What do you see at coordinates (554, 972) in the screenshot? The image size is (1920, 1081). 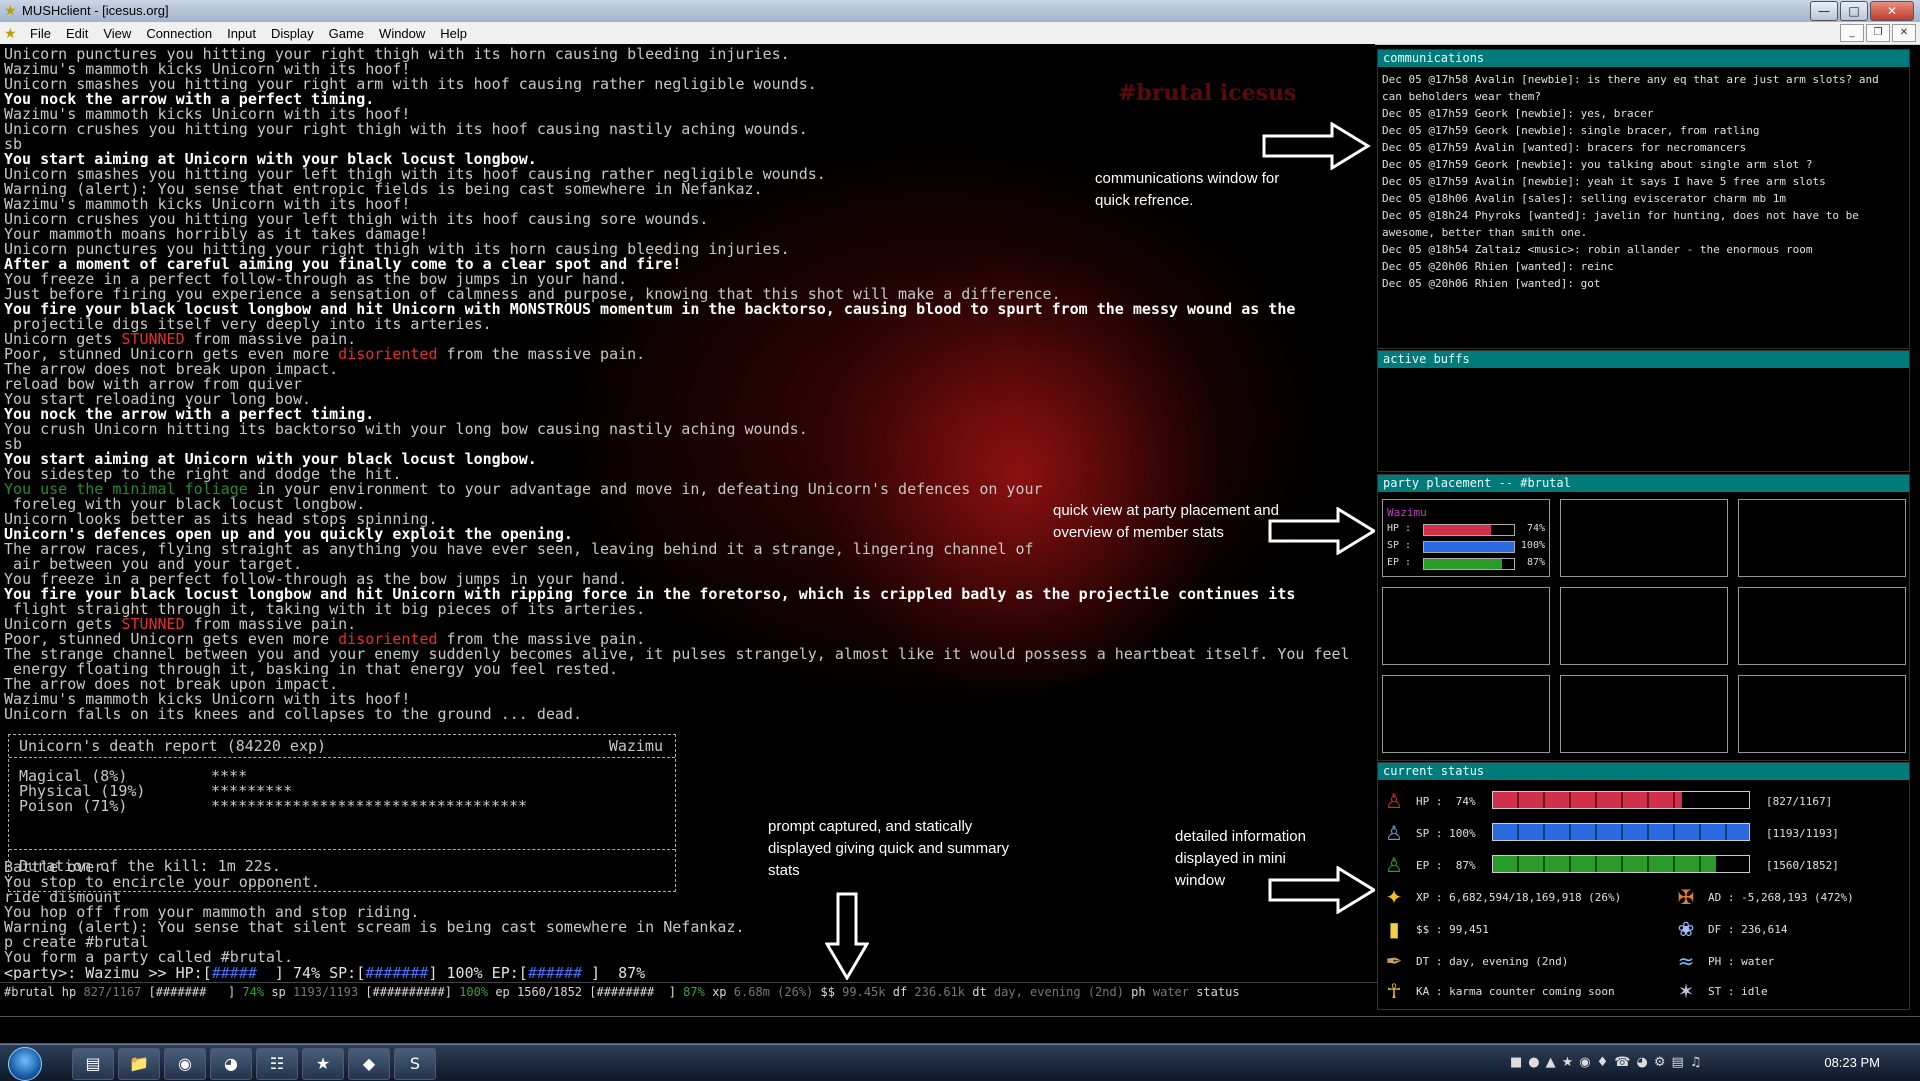 I see `prompt-ep-bar: ######` at bounding box center [554, 972].